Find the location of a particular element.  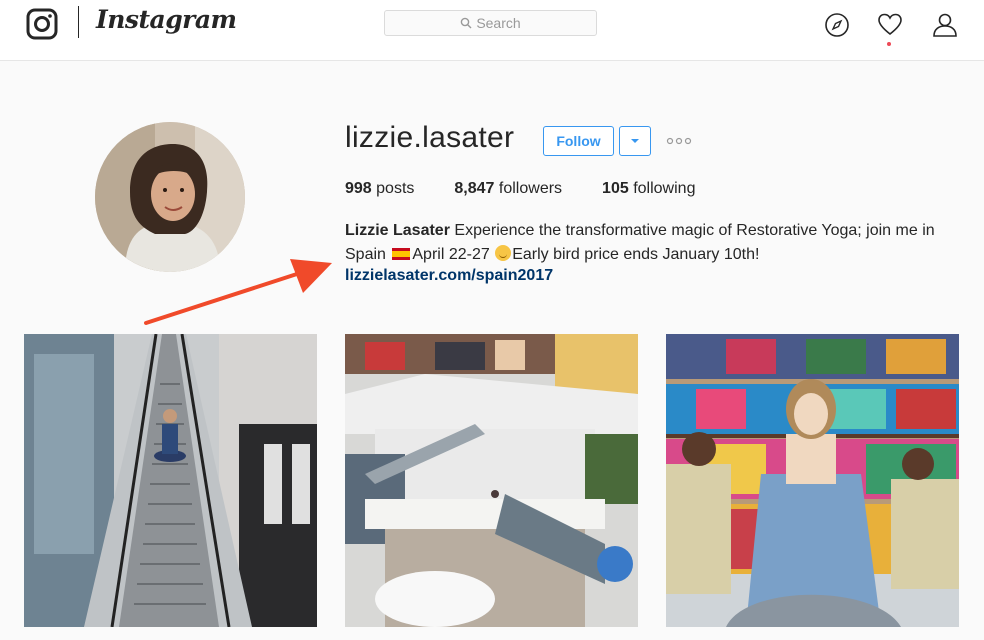

mall-photo is located at coordinates (491, 480).